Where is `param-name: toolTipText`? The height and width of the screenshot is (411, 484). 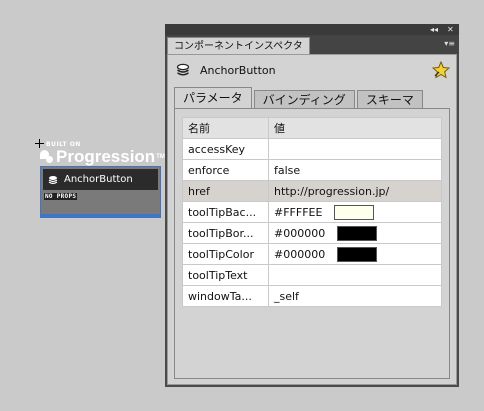
param-name: toolTipText is located at coordinates (225, 275).